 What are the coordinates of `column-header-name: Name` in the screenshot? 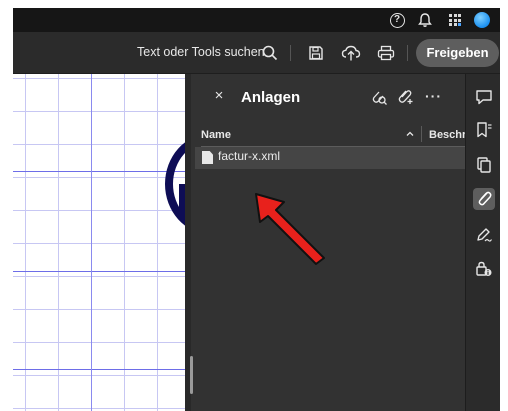 It's located at (216, 135).